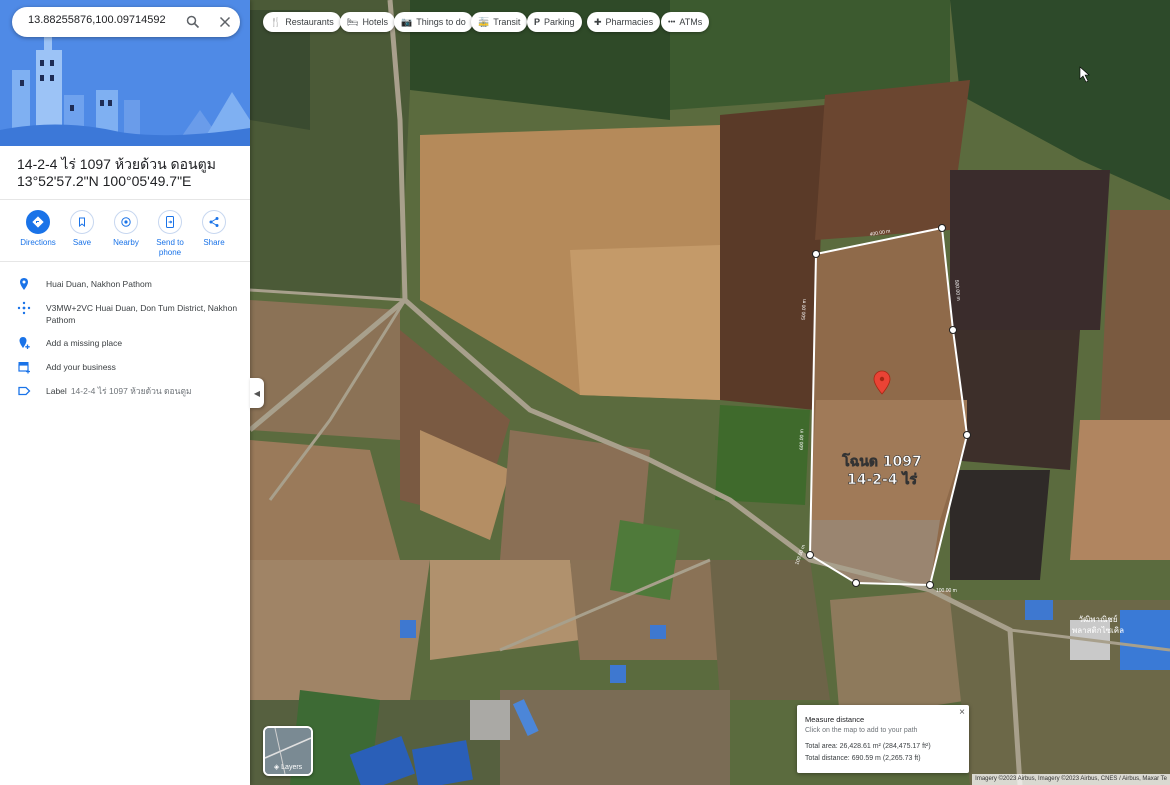 The height and width of the screenshot is (785, 1170). I want to click on search-box, so click(126, 22).